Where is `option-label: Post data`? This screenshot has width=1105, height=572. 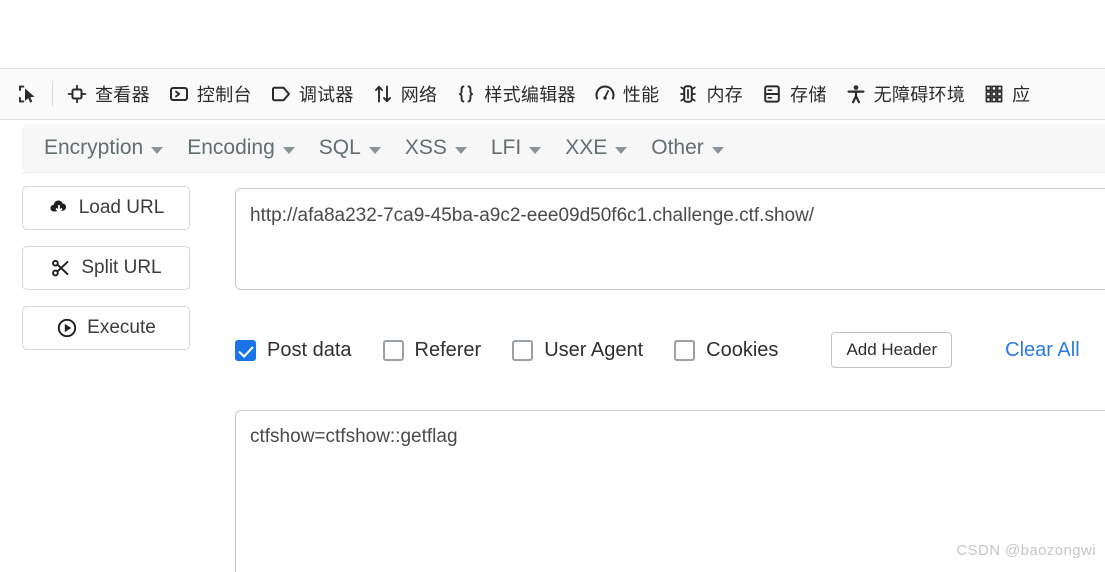
option-label: Post data is located at coordinates (309, 349).